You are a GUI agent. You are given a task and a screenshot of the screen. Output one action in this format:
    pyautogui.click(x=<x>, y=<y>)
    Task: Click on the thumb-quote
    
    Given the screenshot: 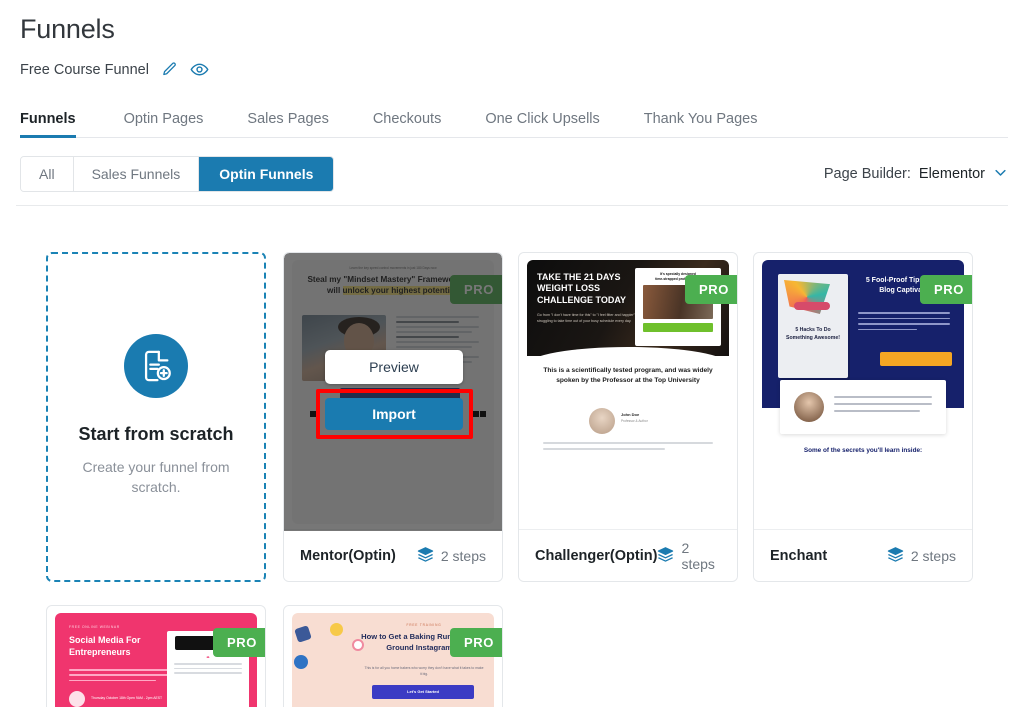 What is the action you would take?
    pyautogui.click(x=863, y=407)
    